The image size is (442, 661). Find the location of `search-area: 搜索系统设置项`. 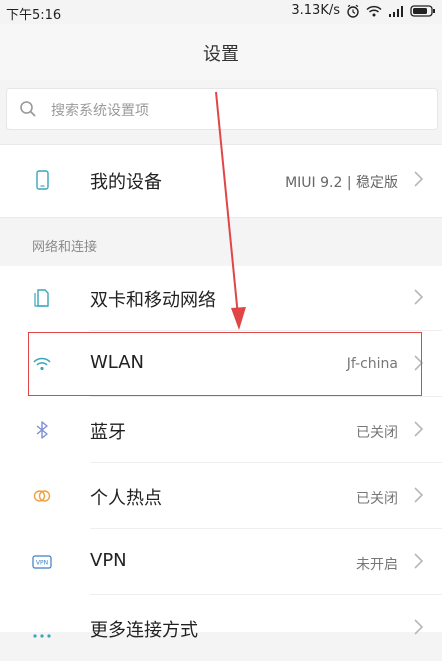

search-area: 搜索系统设置项 is located at coordinates (221, 109).